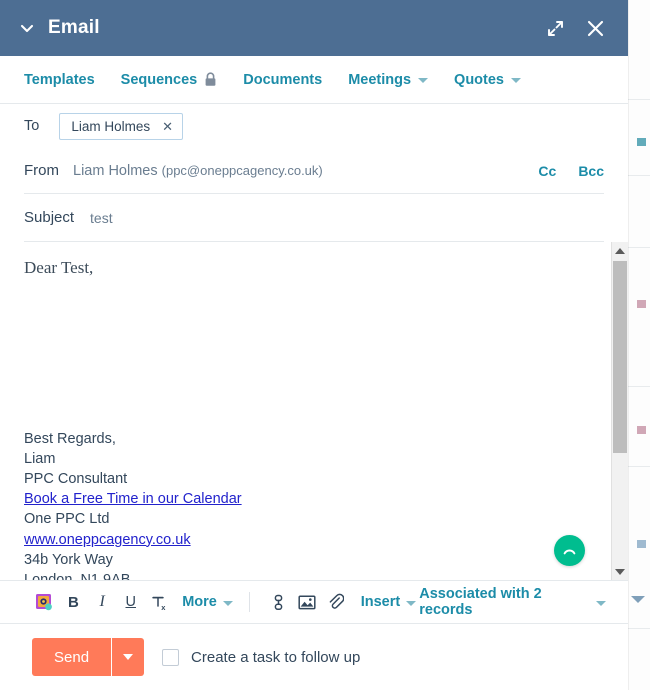 This screenshot has width=650, height=690. I want to click on background-caret-icon, so click(638, 599).